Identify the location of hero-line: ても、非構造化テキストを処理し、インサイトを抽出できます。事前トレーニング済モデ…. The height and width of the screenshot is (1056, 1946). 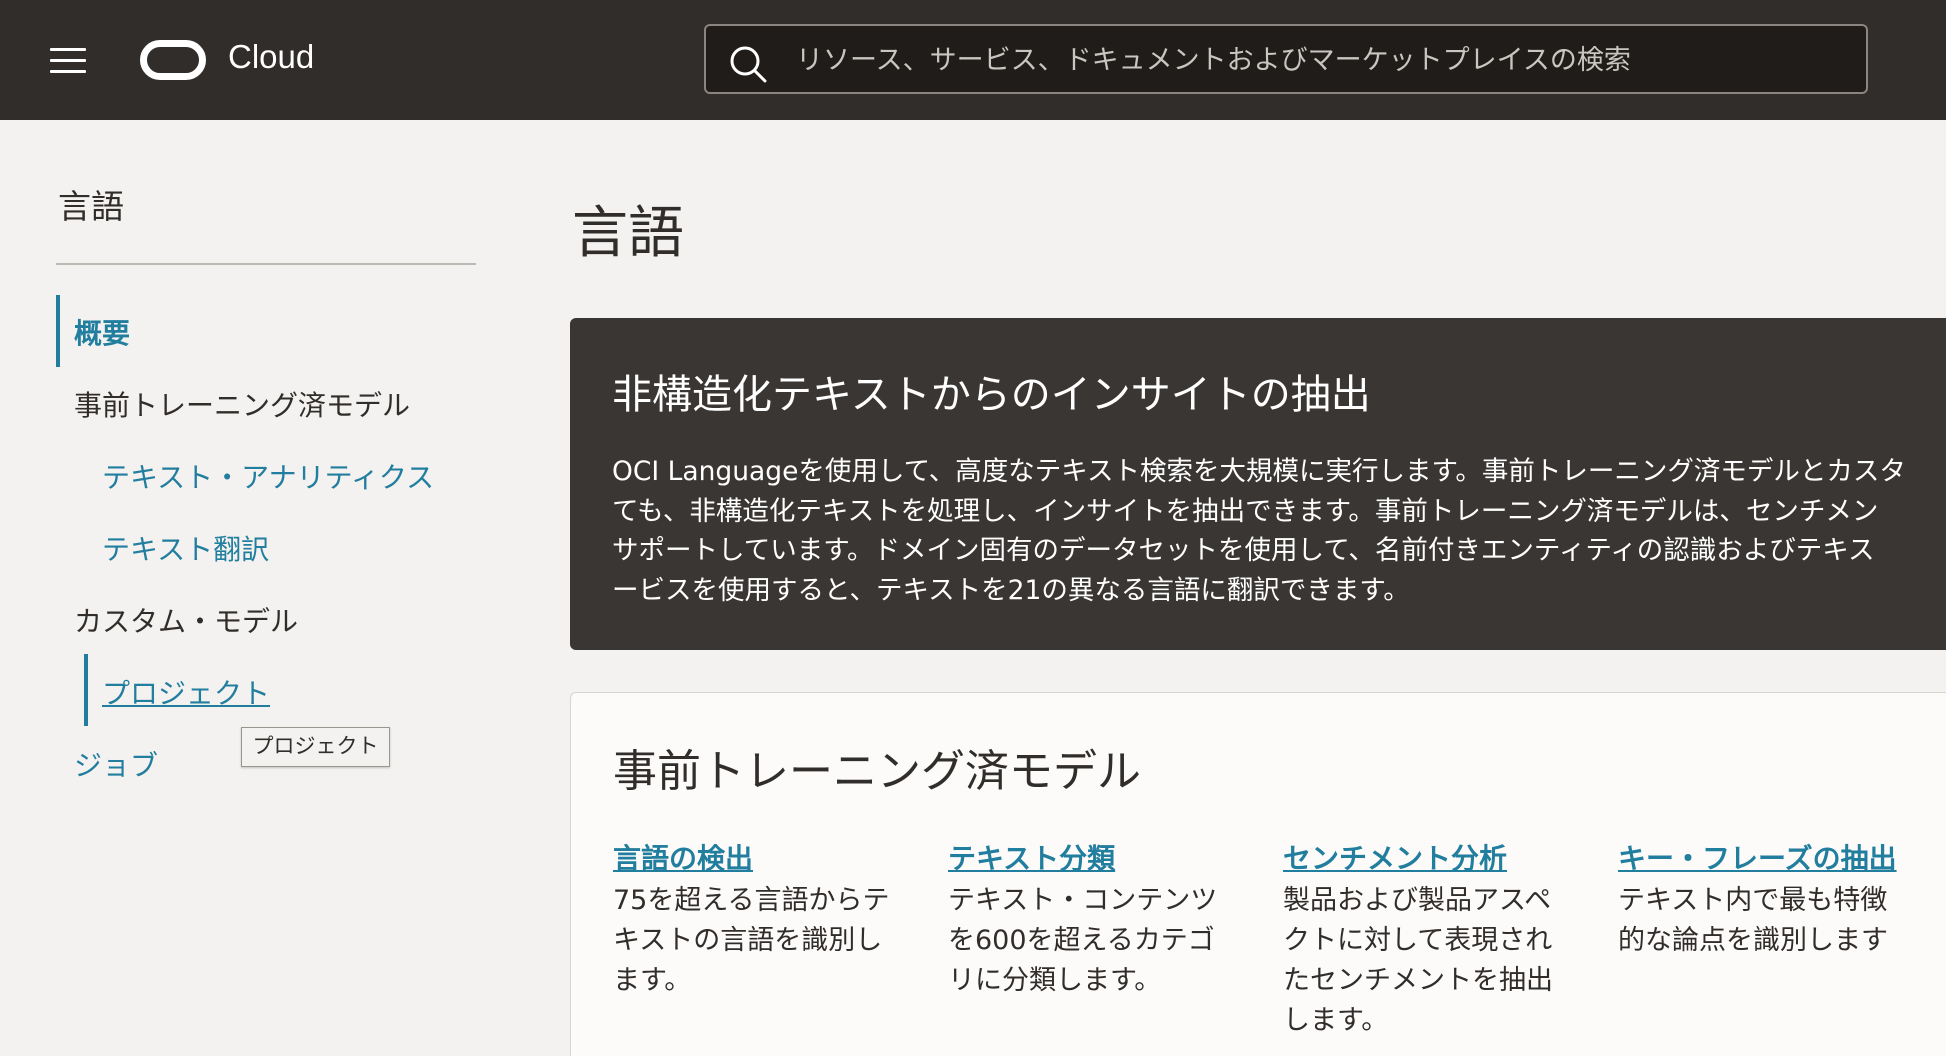
(1245, 511).